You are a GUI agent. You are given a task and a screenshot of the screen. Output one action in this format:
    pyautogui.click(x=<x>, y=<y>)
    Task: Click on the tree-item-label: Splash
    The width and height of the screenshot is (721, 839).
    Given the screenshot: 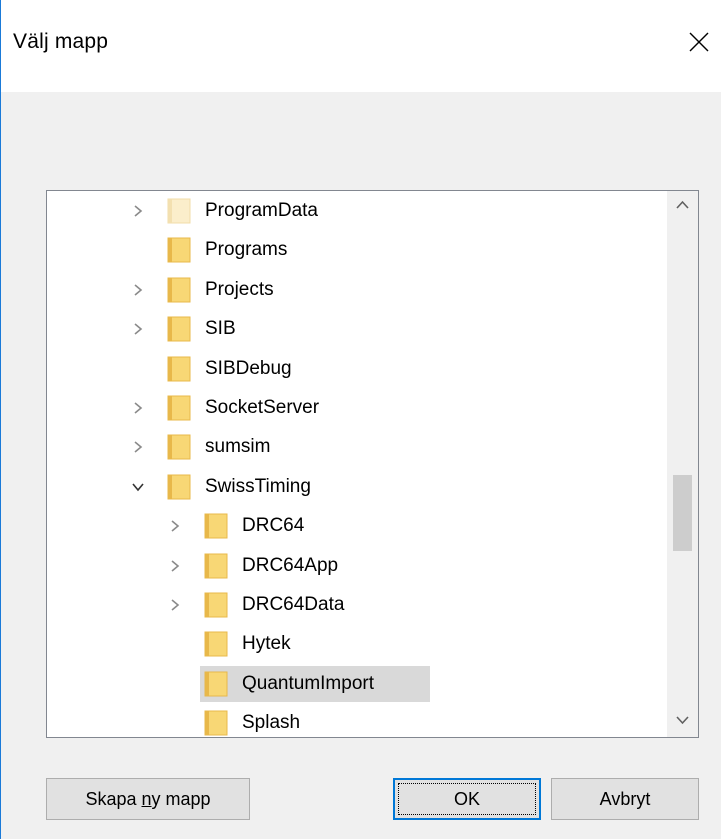 What is the action you would take?
    pyautogui.click(x=271, y=723)
    